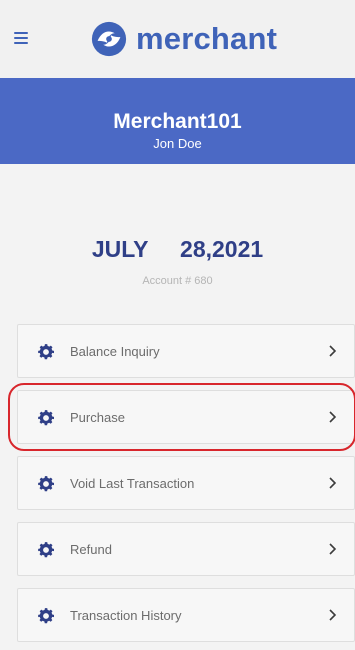  What do you see at coordinates (177, 281) in the screenshot?
I see `account-number: Account # 680` at bounding box center [177, 281].